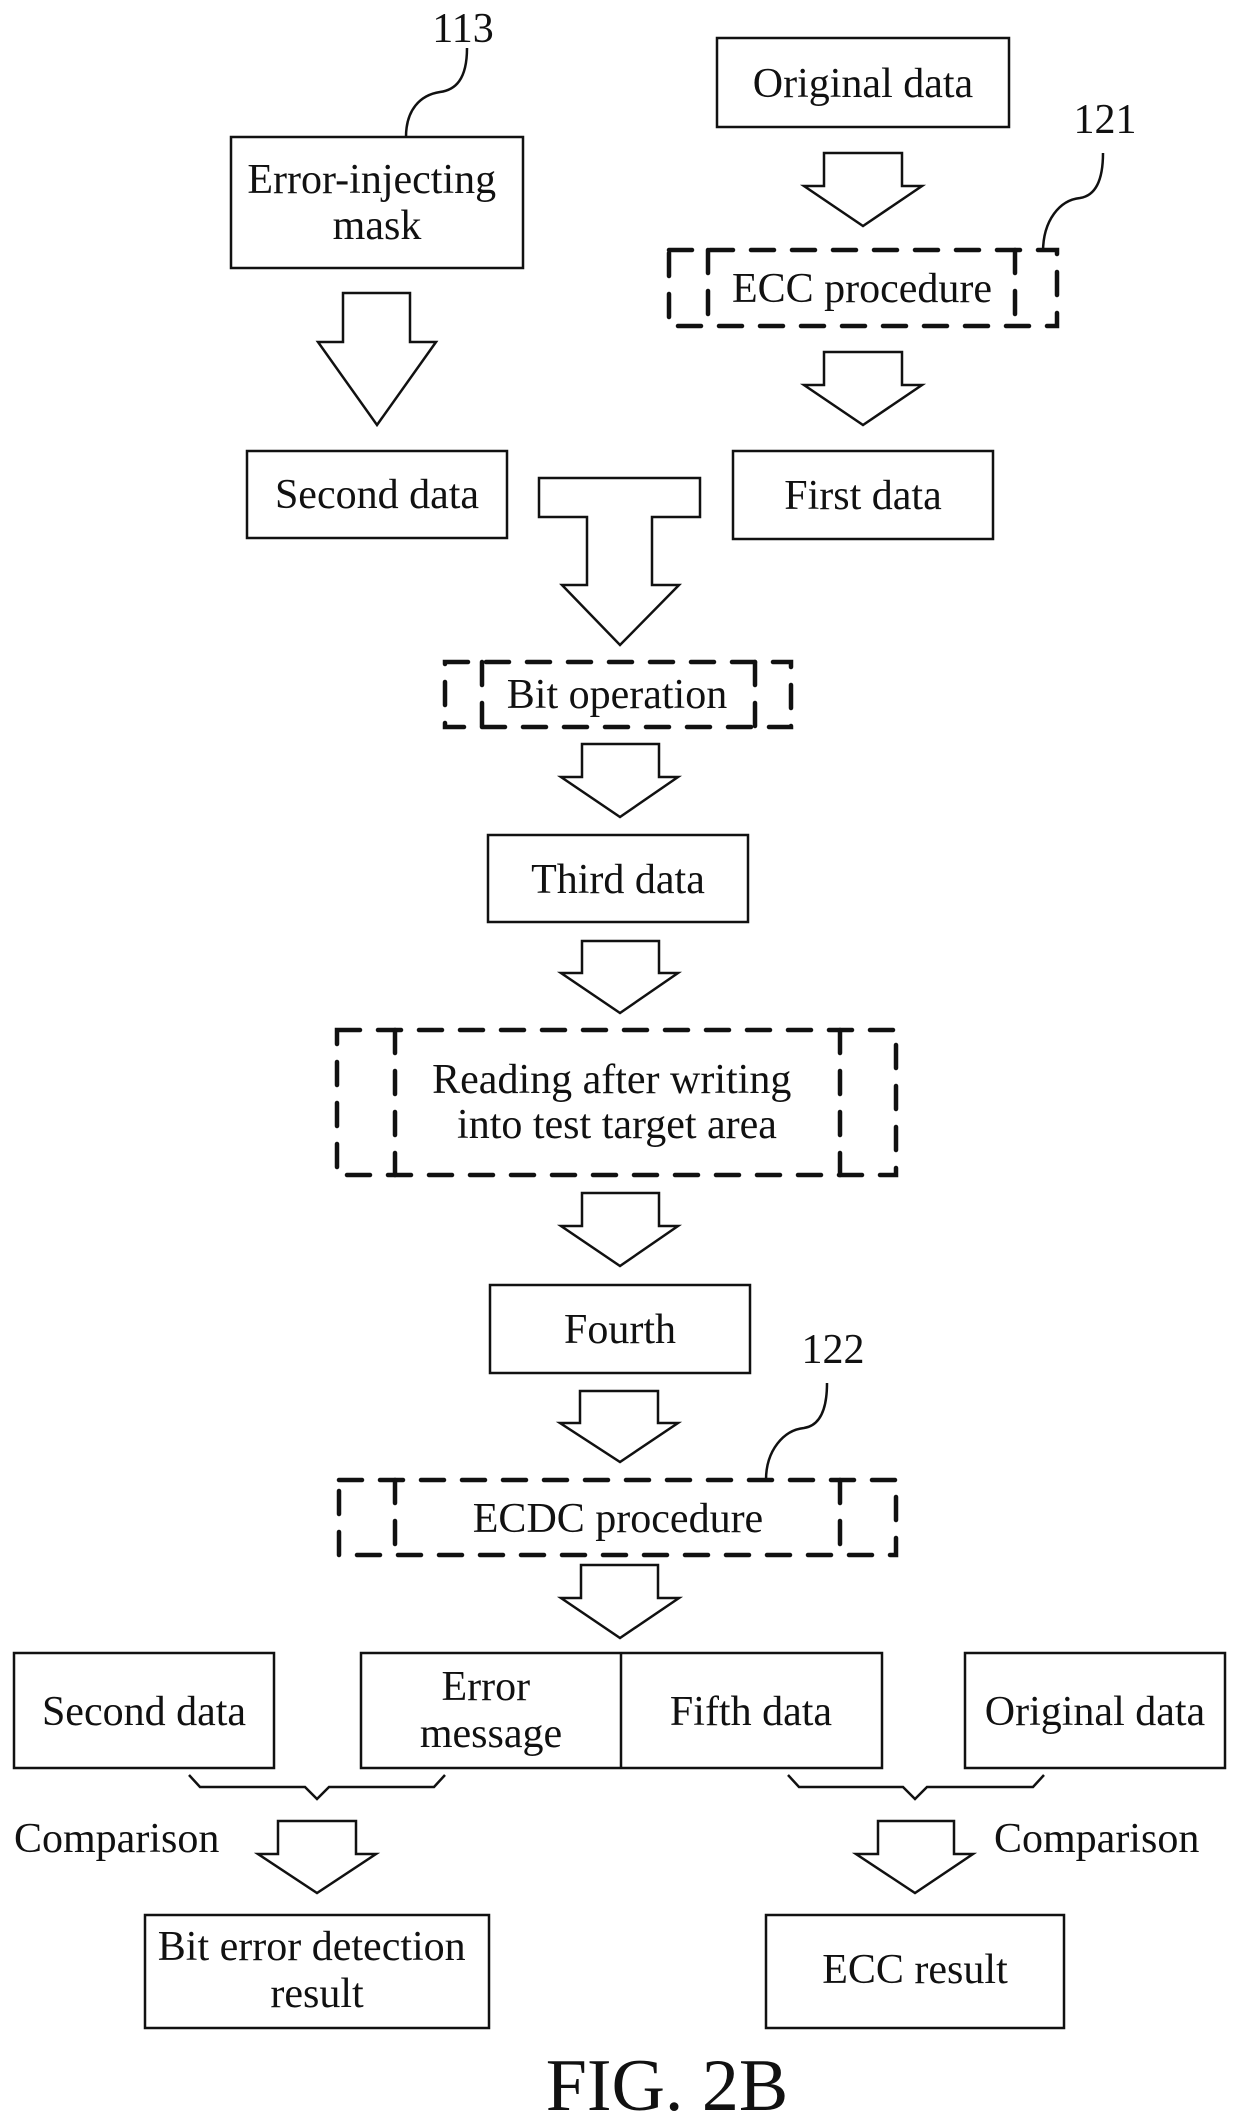  I want to click on arrow-ecc-to-first-data, so click(863, 388).